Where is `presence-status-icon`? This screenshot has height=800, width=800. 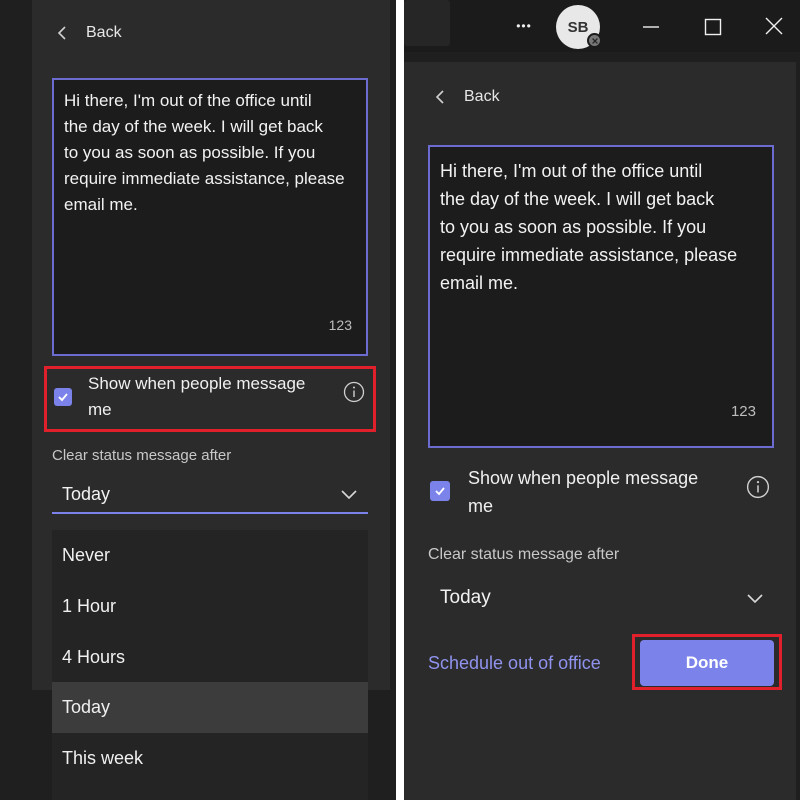 presence-status-icon is located at coordinates (594, 40).